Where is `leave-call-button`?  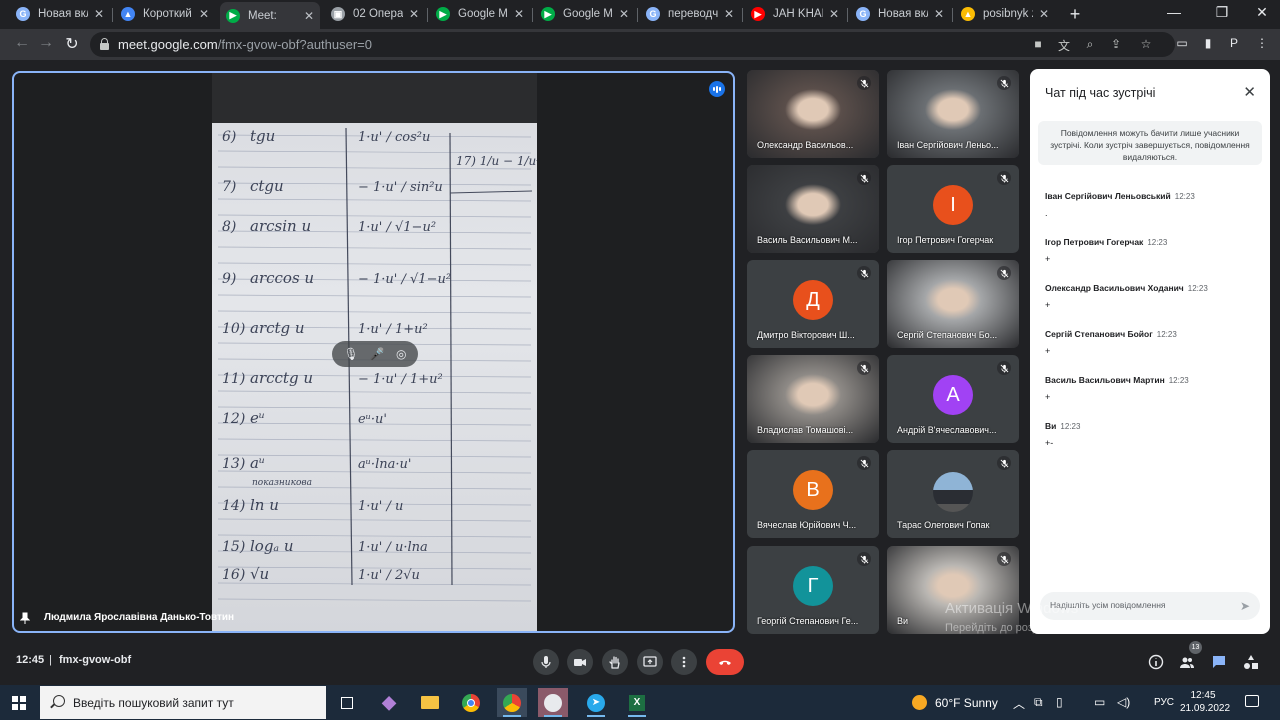
leave-call-button is located at coordinates (725, 662).